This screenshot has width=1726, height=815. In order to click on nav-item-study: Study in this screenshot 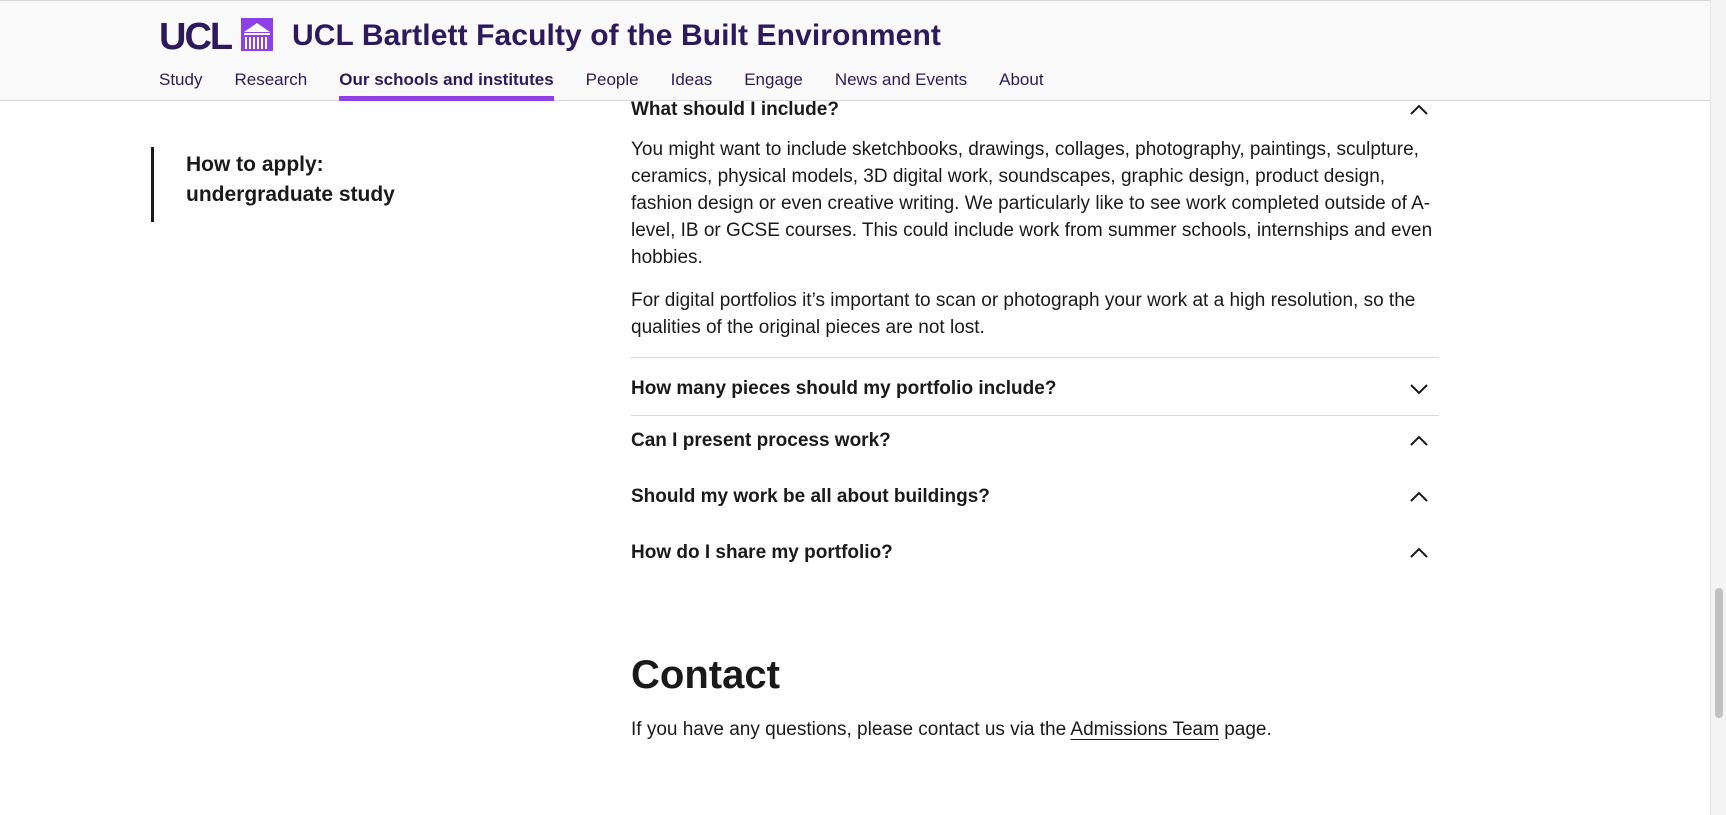, I will do `click(180, 84)`.